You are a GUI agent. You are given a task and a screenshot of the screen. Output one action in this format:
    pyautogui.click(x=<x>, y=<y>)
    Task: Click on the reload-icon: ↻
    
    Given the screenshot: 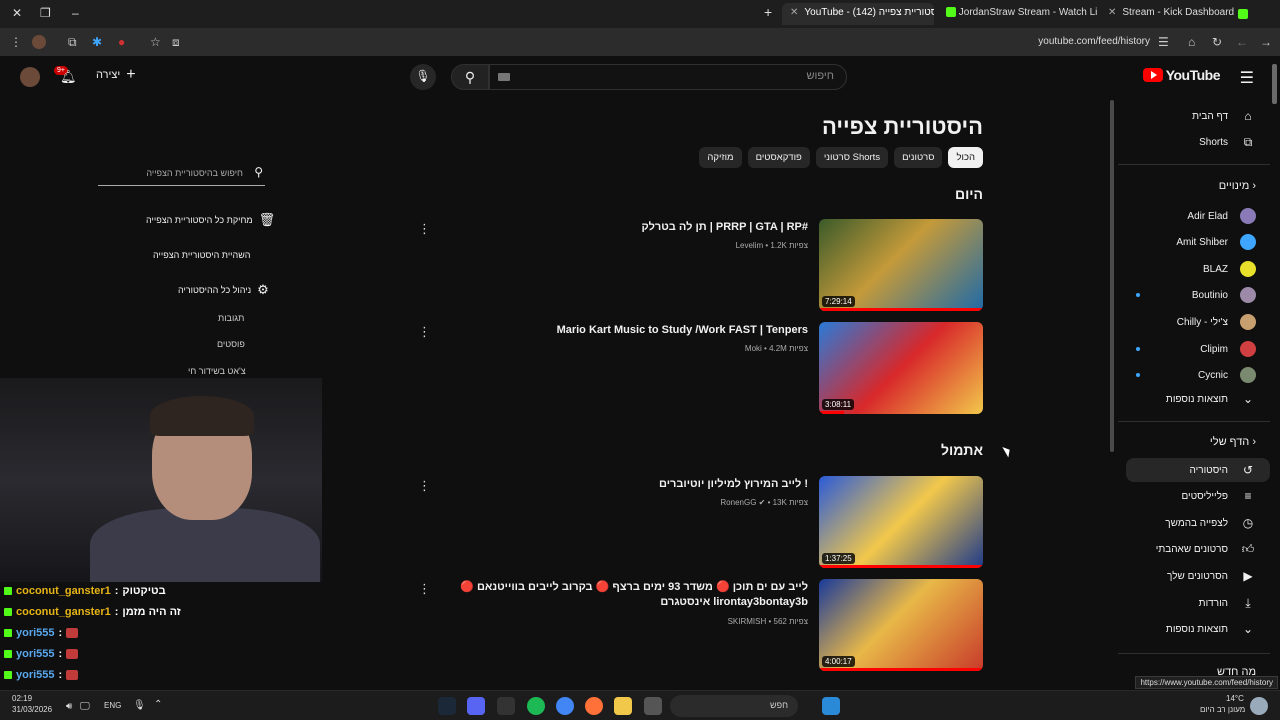 What is the action you would take?
    pyautogui.click(x=1217, y=42)
    